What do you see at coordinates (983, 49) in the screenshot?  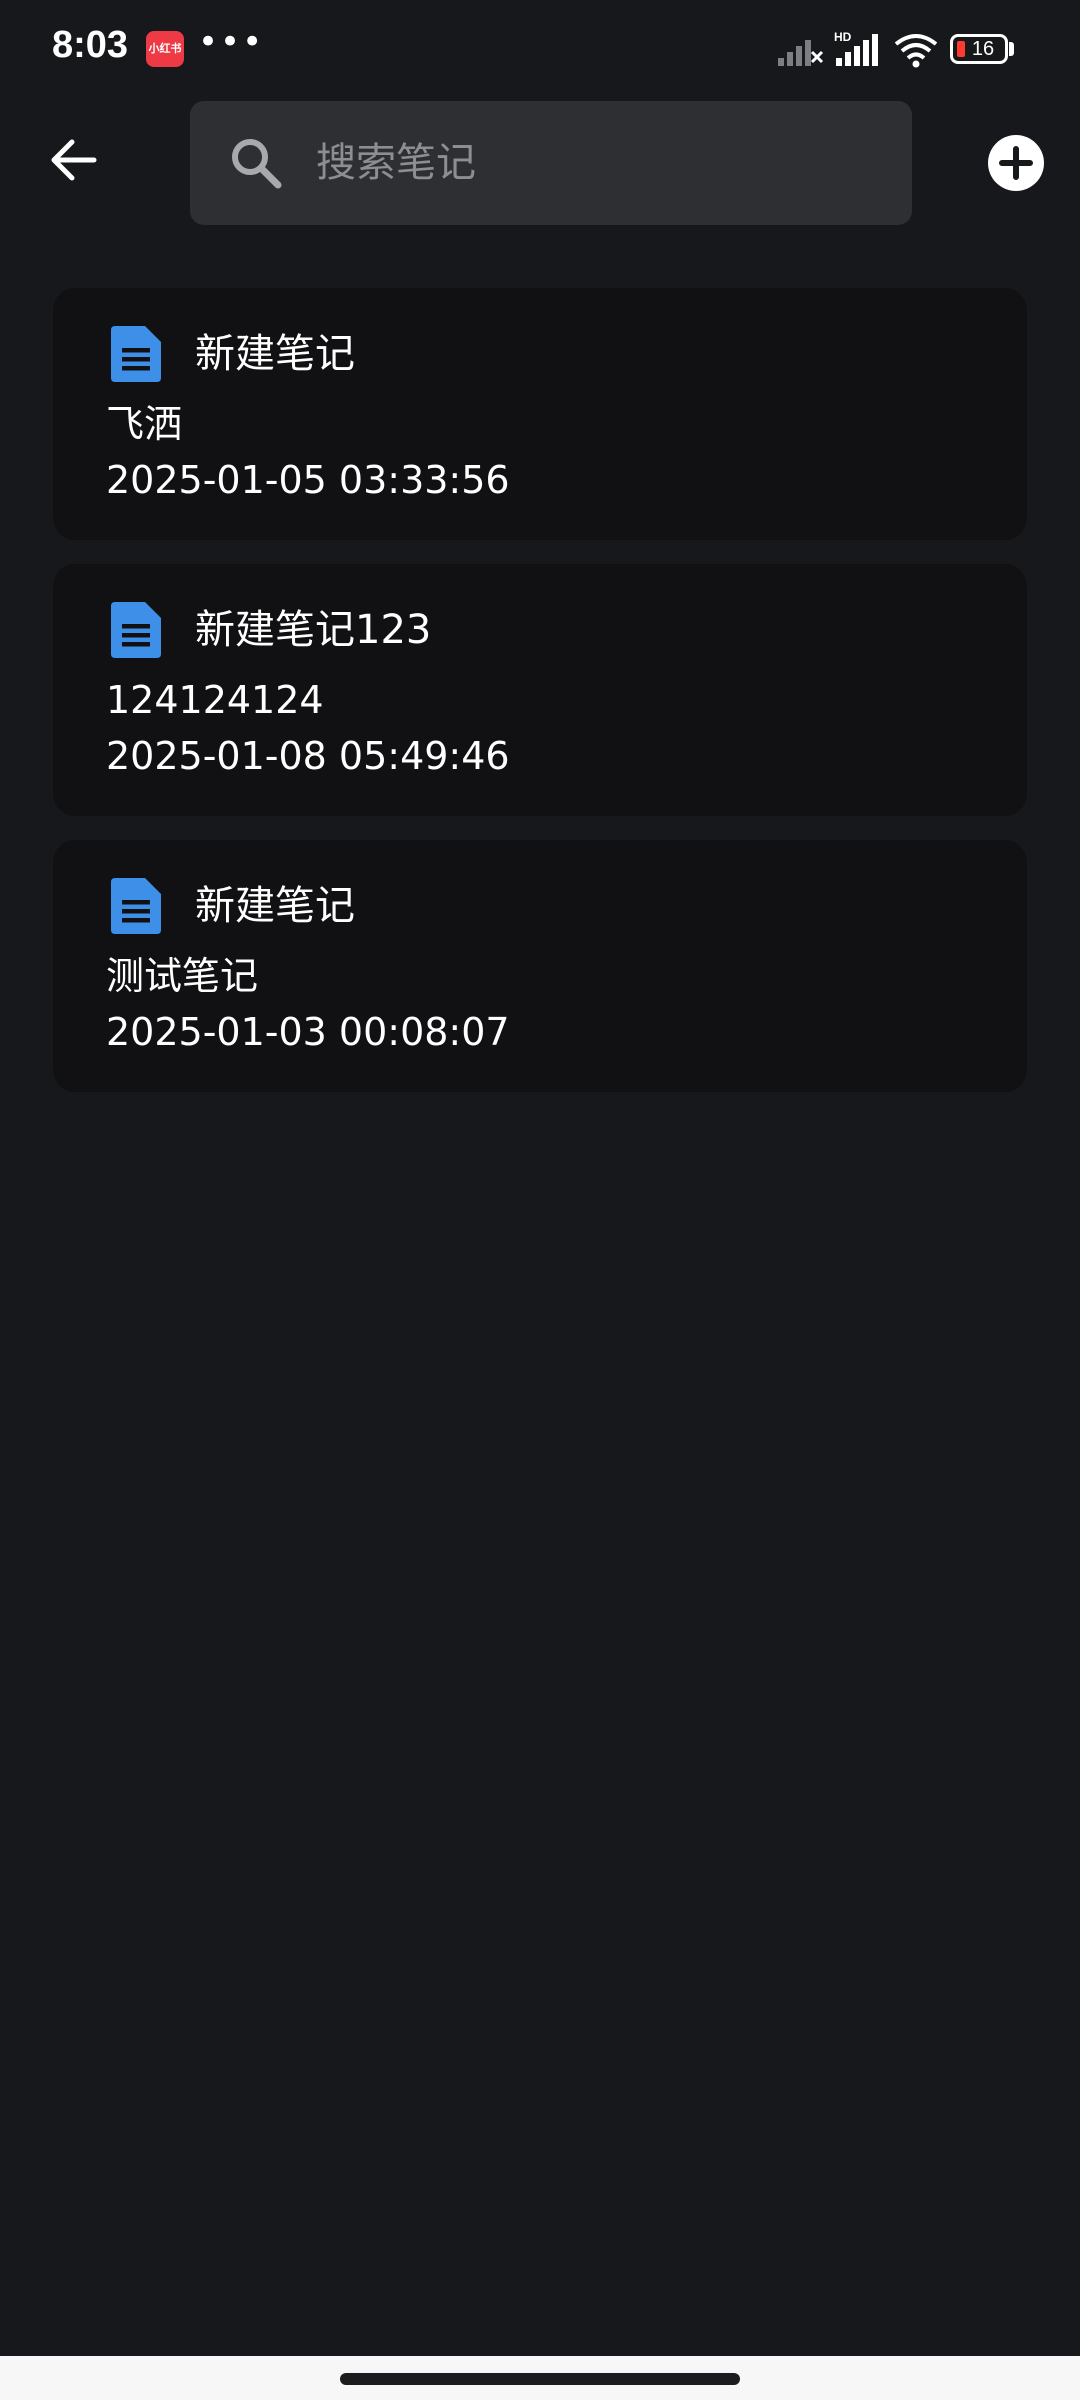 I see `battery-level: 16` at bounding box center [983, 49].